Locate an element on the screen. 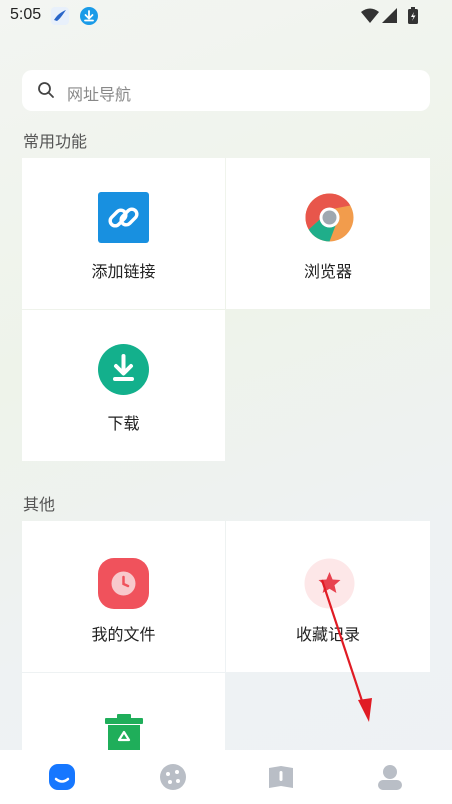  section-title-common: 常用功能 is located at coordinates (55, 141).